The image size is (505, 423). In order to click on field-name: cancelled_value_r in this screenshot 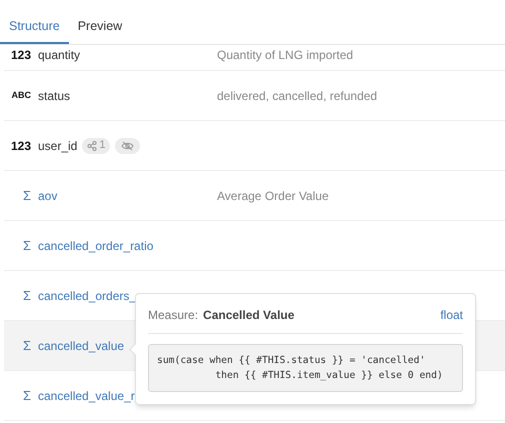, I will do `click(86, 396)`.